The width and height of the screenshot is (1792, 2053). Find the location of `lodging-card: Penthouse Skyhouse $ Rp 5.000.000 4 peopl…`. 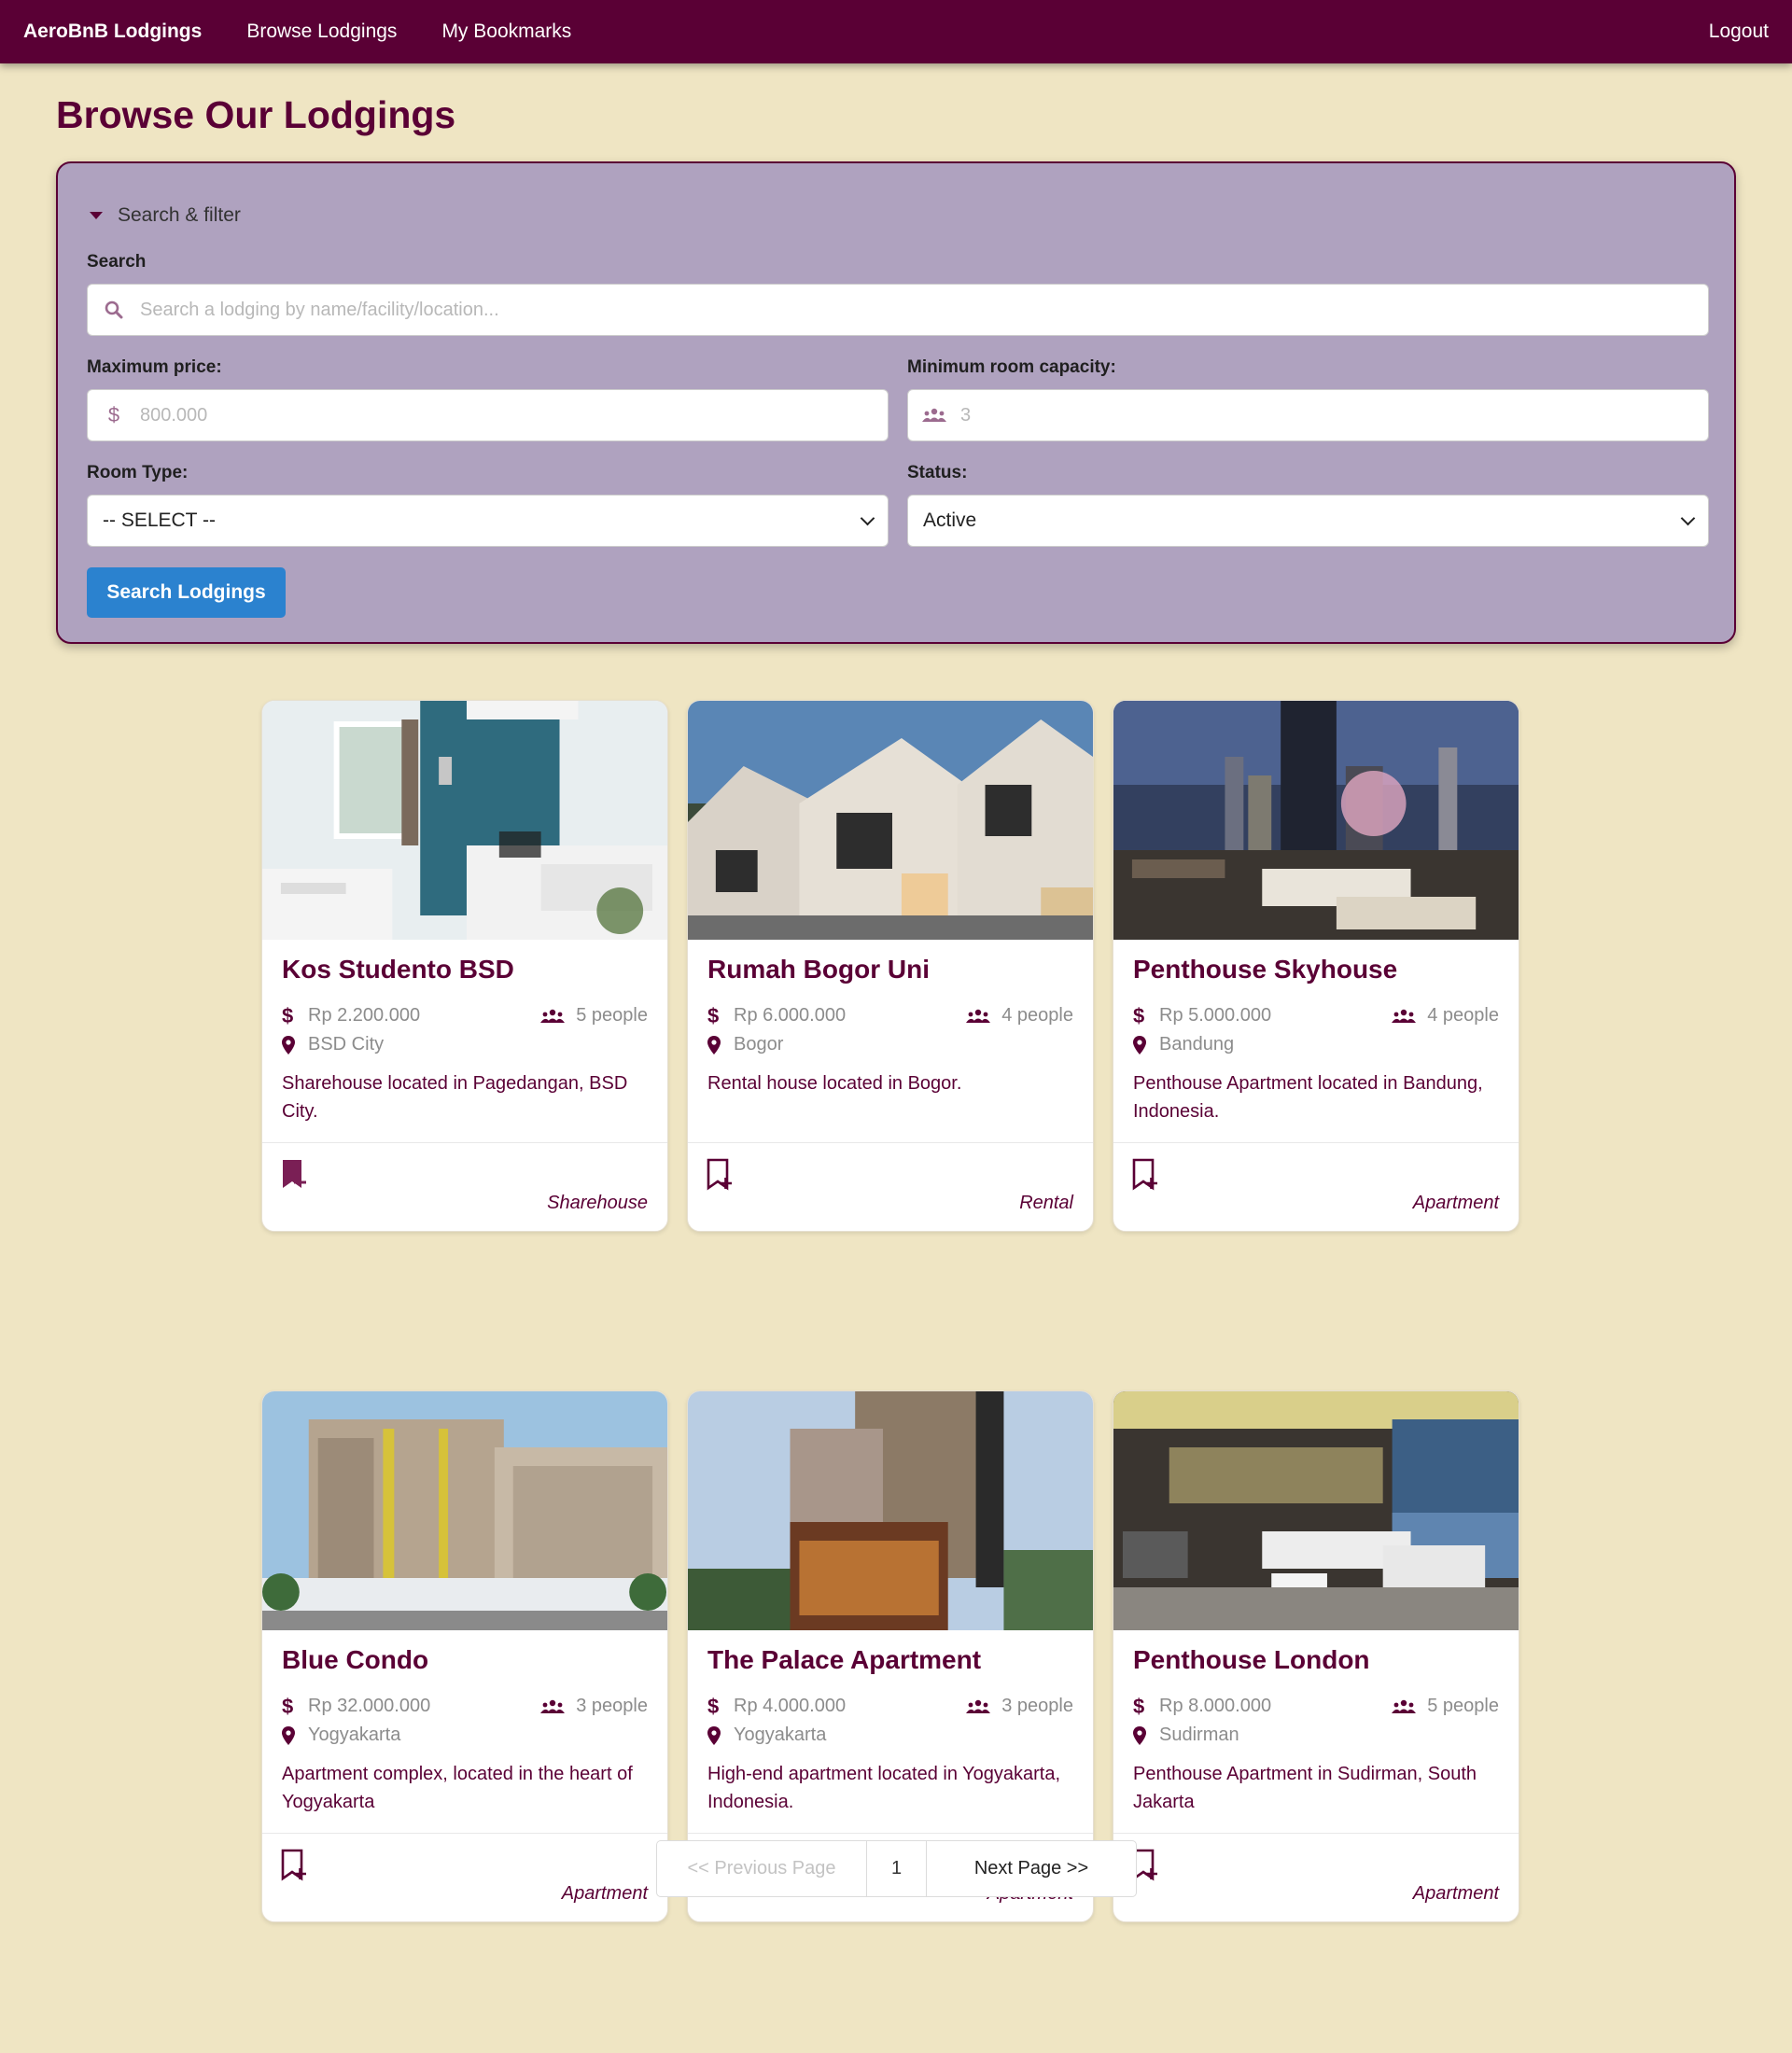

lodging-card: Penthouse Skyhouse $ Rp 5.000.000 4 peopl… is located at coordinates (1316, 966).